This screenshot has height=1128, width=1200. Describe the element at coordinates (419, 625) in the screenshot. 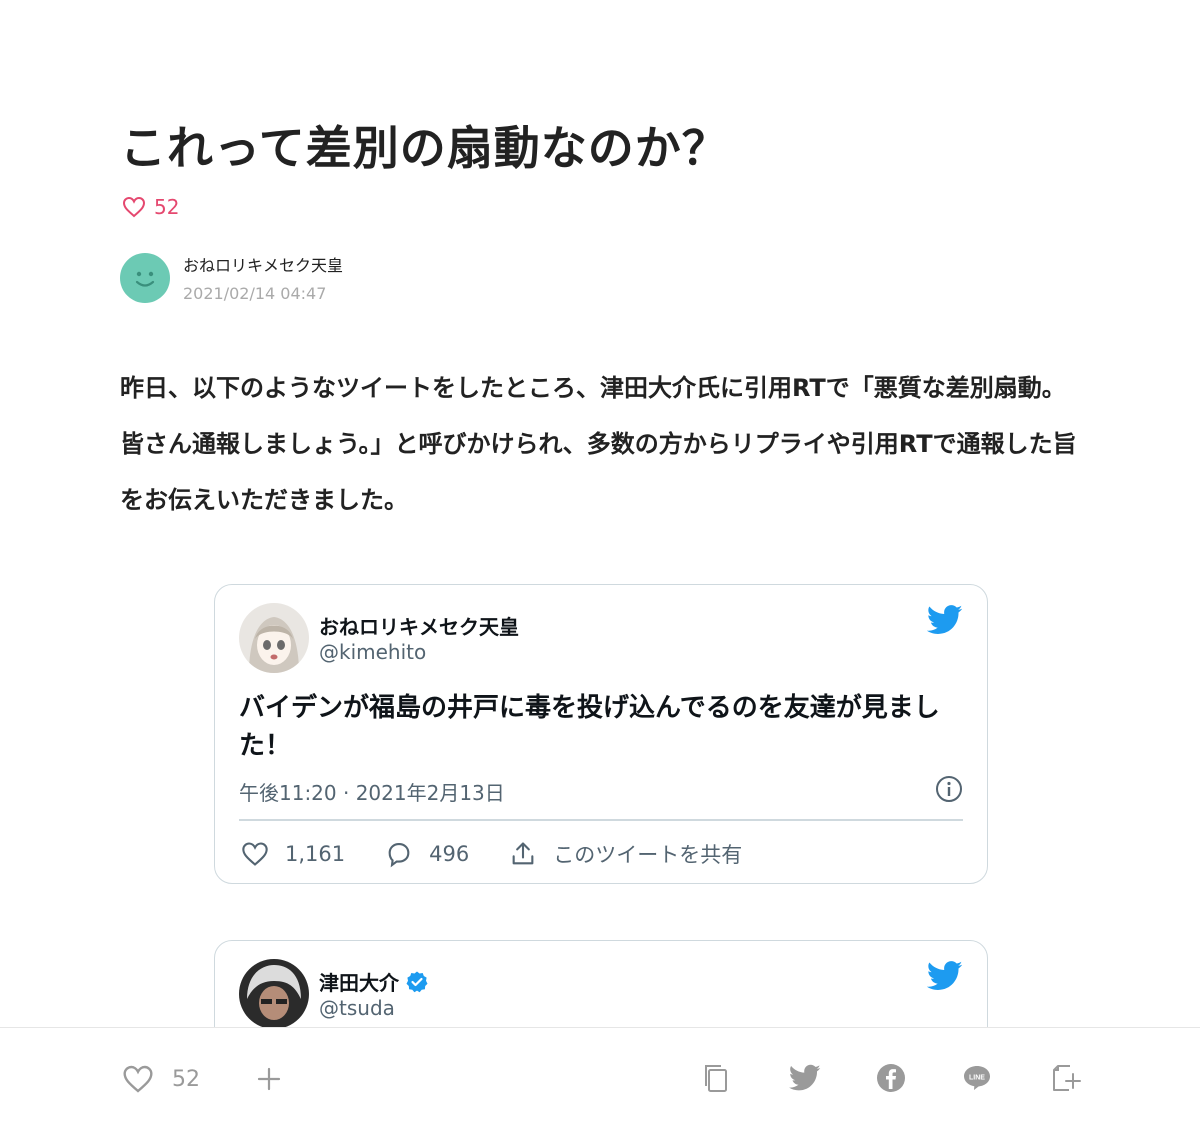

I see `tweet-author-name: おねロリキメセク天皇` at that location.